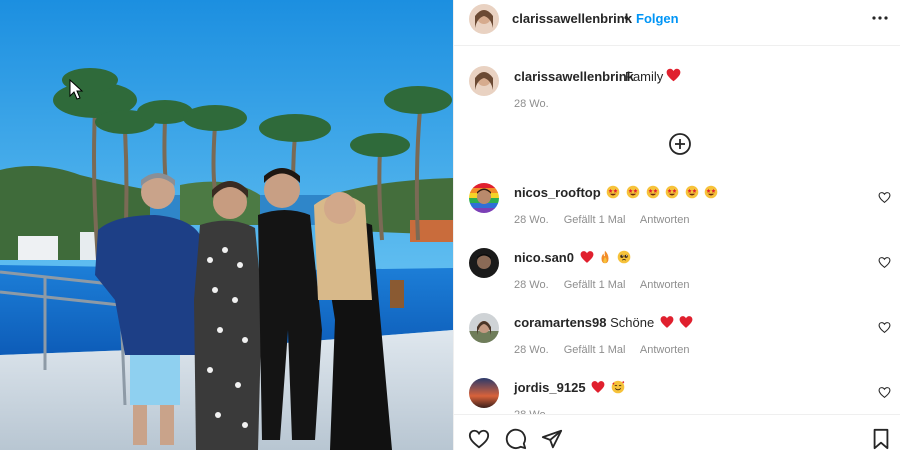 The width and height of the screenshot is (900, 450). I want to click on author-username: clarissawellenbrink, so click(572, 18).